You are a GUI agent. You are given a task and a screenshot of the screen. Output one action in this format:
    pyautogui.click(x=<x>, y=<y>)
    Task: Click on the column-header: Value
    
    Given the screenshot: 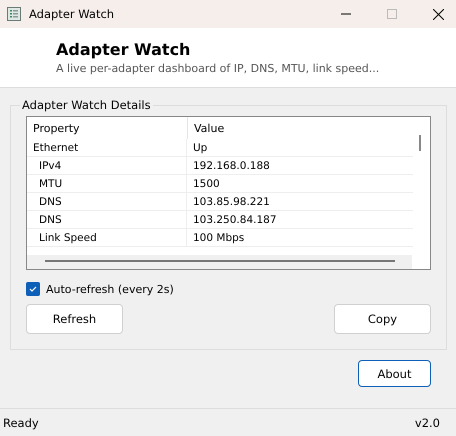 What is the action you would take?
    pyautogui.click(x=309, y=128)
    